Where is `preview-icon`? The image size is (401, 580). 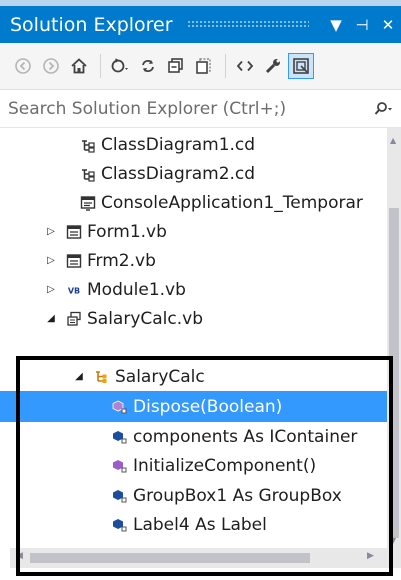 preview-icon is located at coordinates (301, 66).